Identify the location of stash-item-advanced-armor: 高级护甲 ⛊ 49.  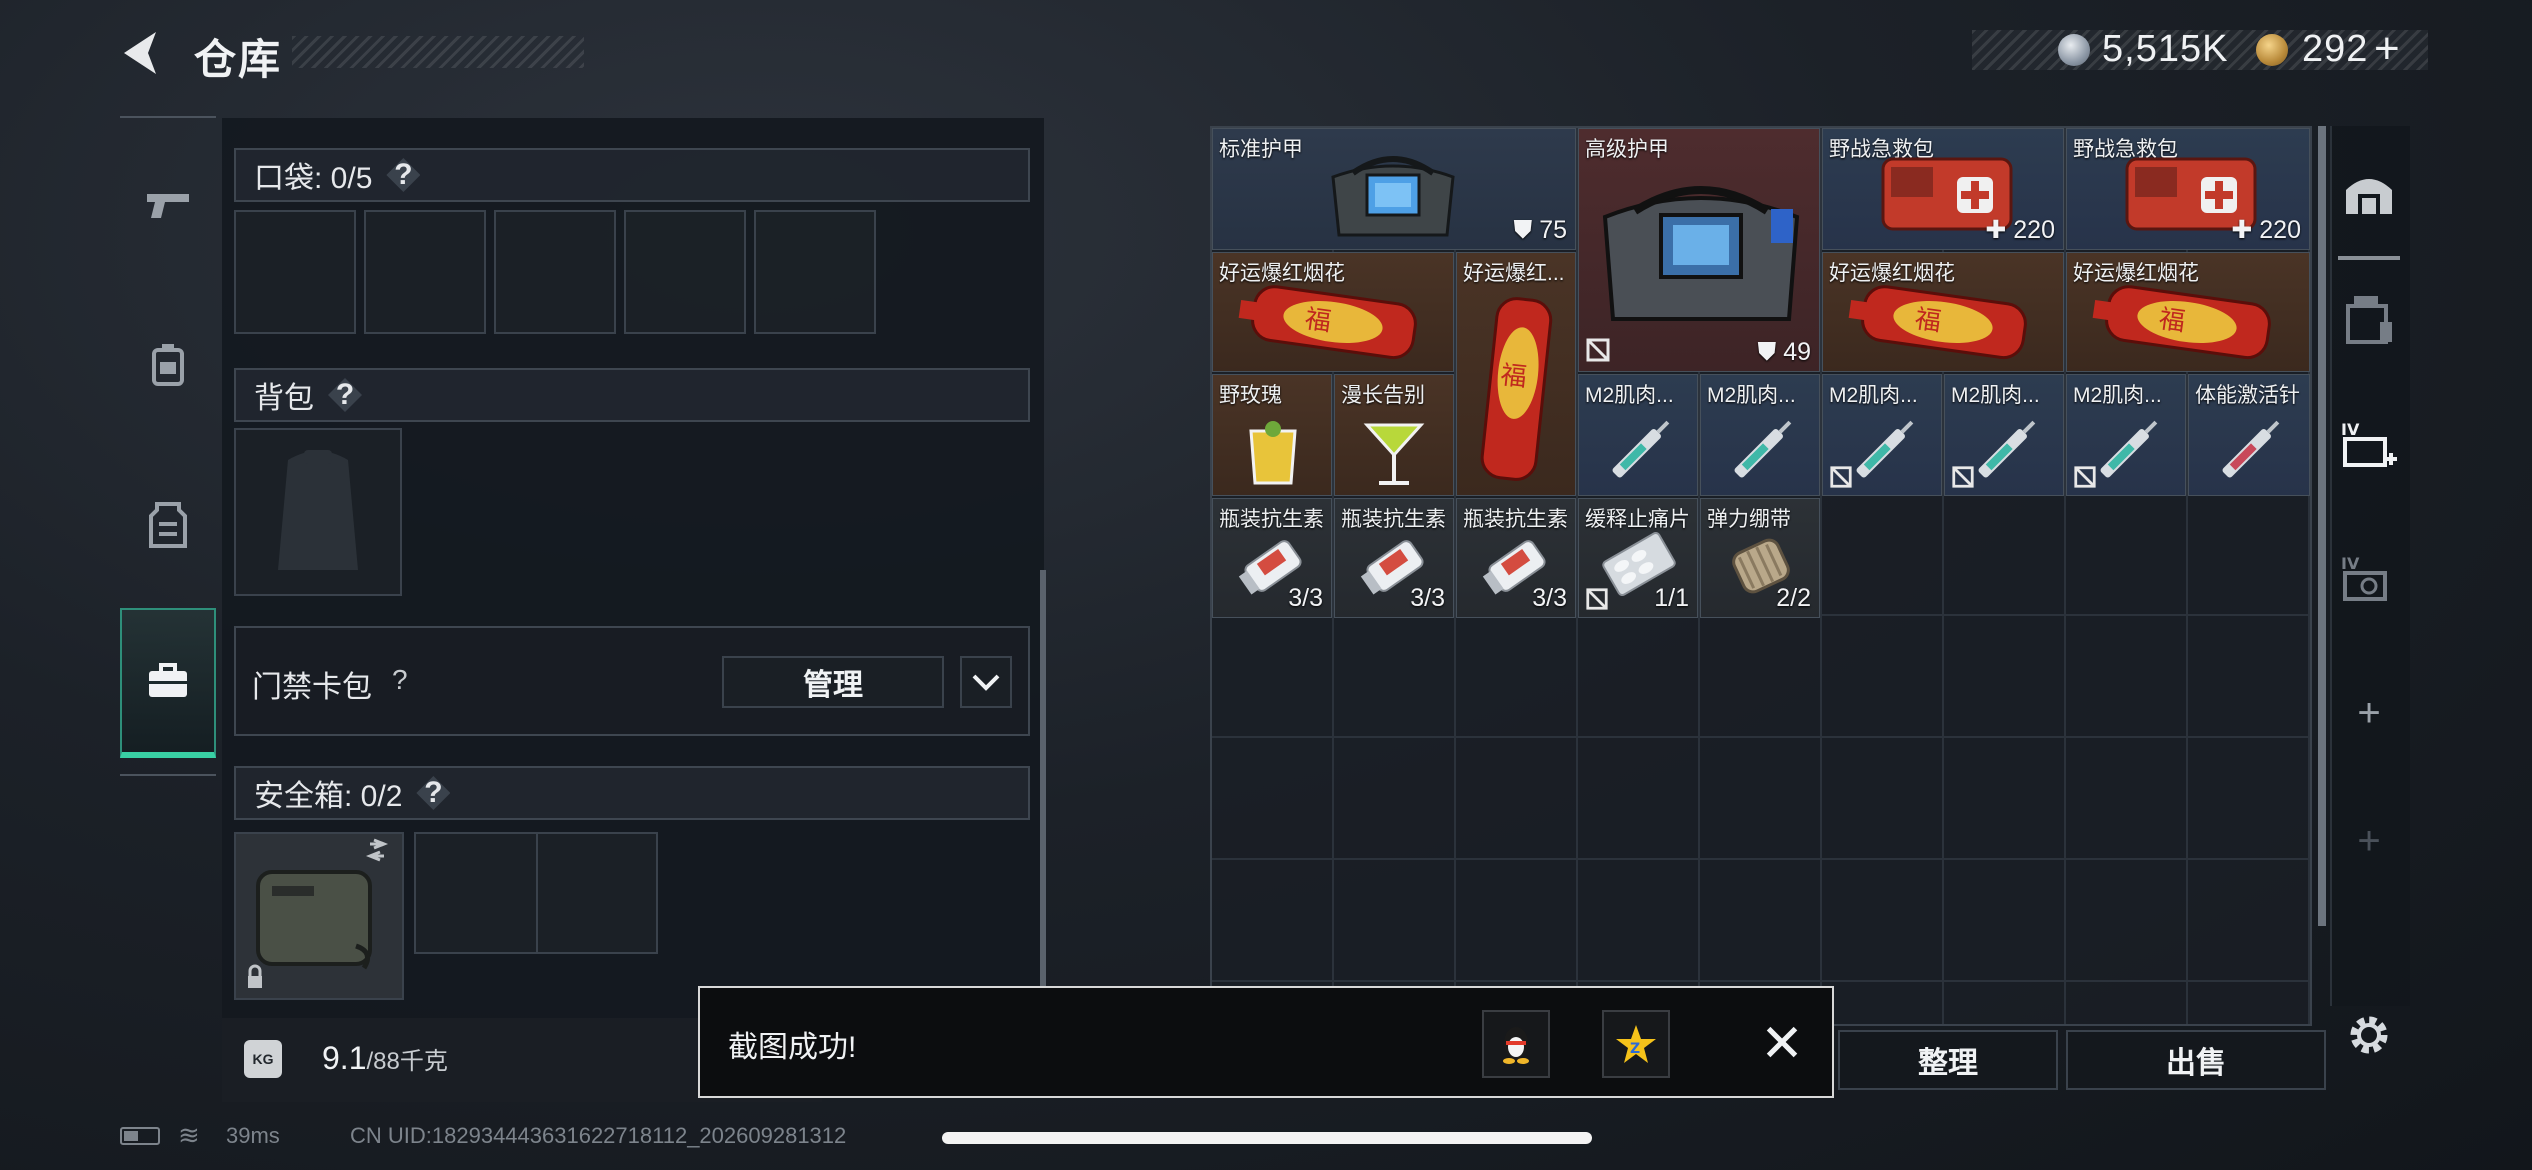
(1699, 250).